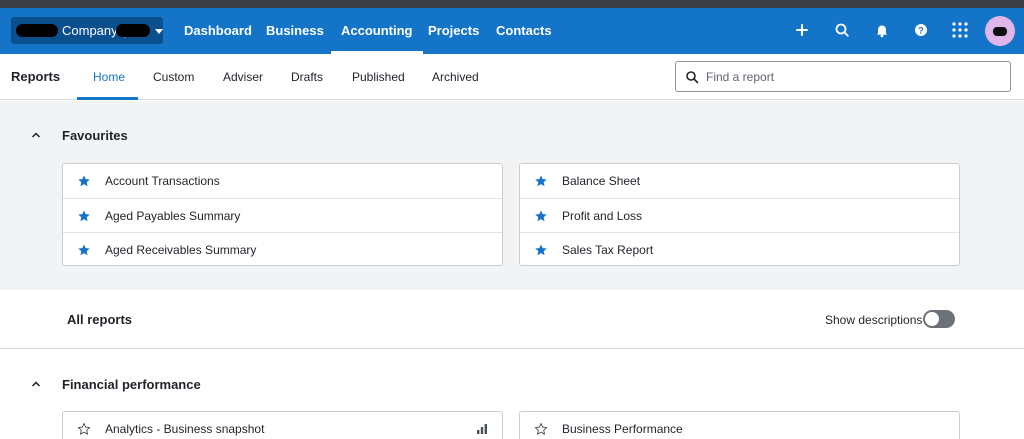 The image size is (1024, 439). What do you see at coordinates (960, 30) in the screenshot?
I see `app-grid-icon` at bounding box center [960, 30].